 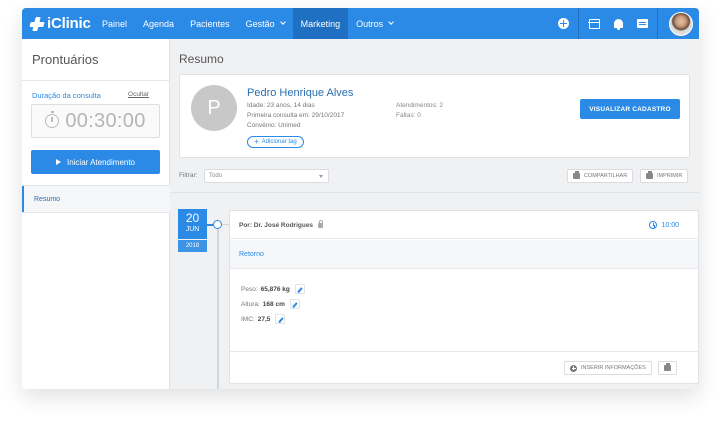 What do you see at coordinates (263, 319) in the screenshot?
I see `measurement-bmi: IMC: 27,5` at bounding box center [263, 319].